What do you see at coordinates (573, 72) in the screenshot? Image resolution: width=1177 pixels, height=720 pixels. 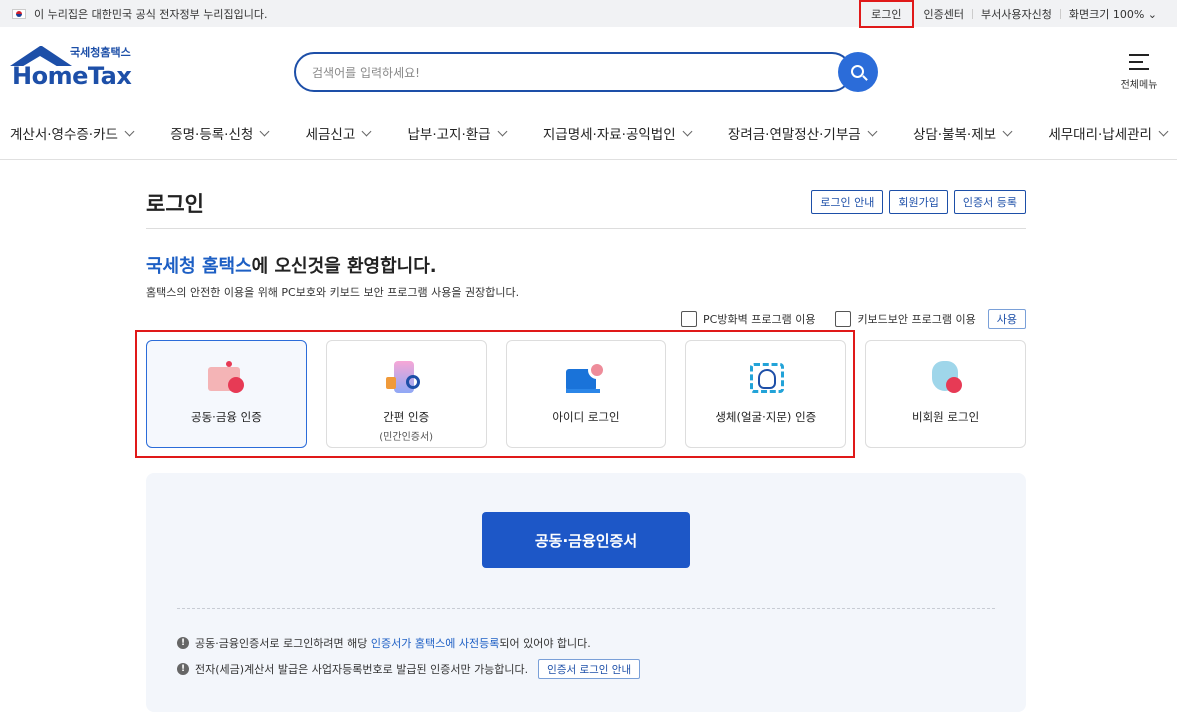 I see `search-input: 검색어를 입력하세요!` at bounding box center [573, 72].